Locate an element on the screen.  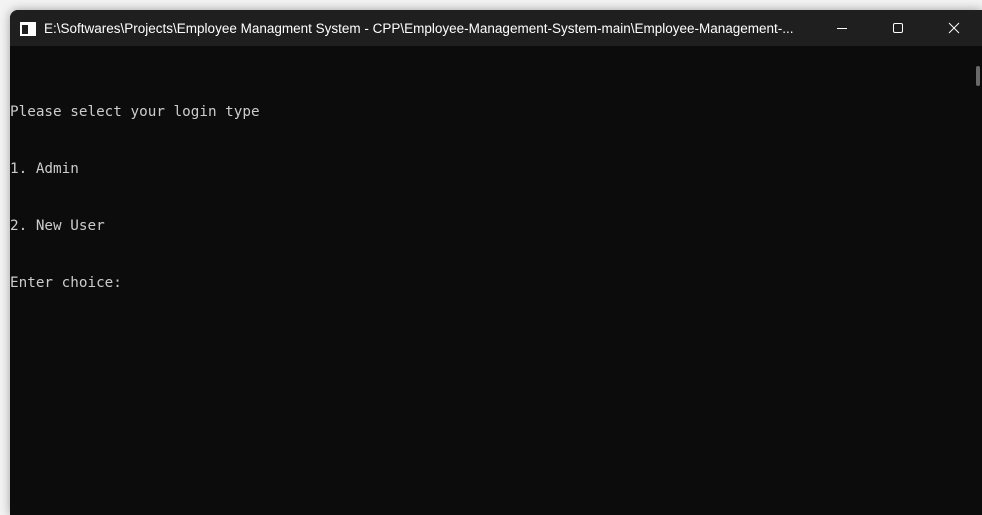
minimize-icon is located at coordinates (842, 28).